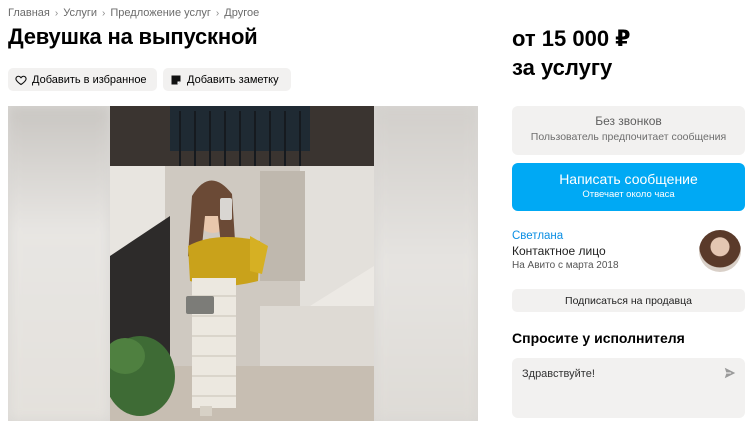  I want to click on price: от 15 000 ₽ за услугу, so click(571, 53).